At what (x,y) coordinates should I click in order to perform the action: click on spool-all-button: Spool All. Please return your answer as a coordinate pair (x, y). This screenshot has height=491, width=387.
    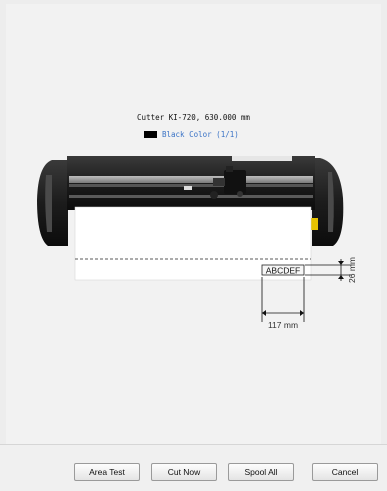
    Looking at the image, I should click on (261, 472).